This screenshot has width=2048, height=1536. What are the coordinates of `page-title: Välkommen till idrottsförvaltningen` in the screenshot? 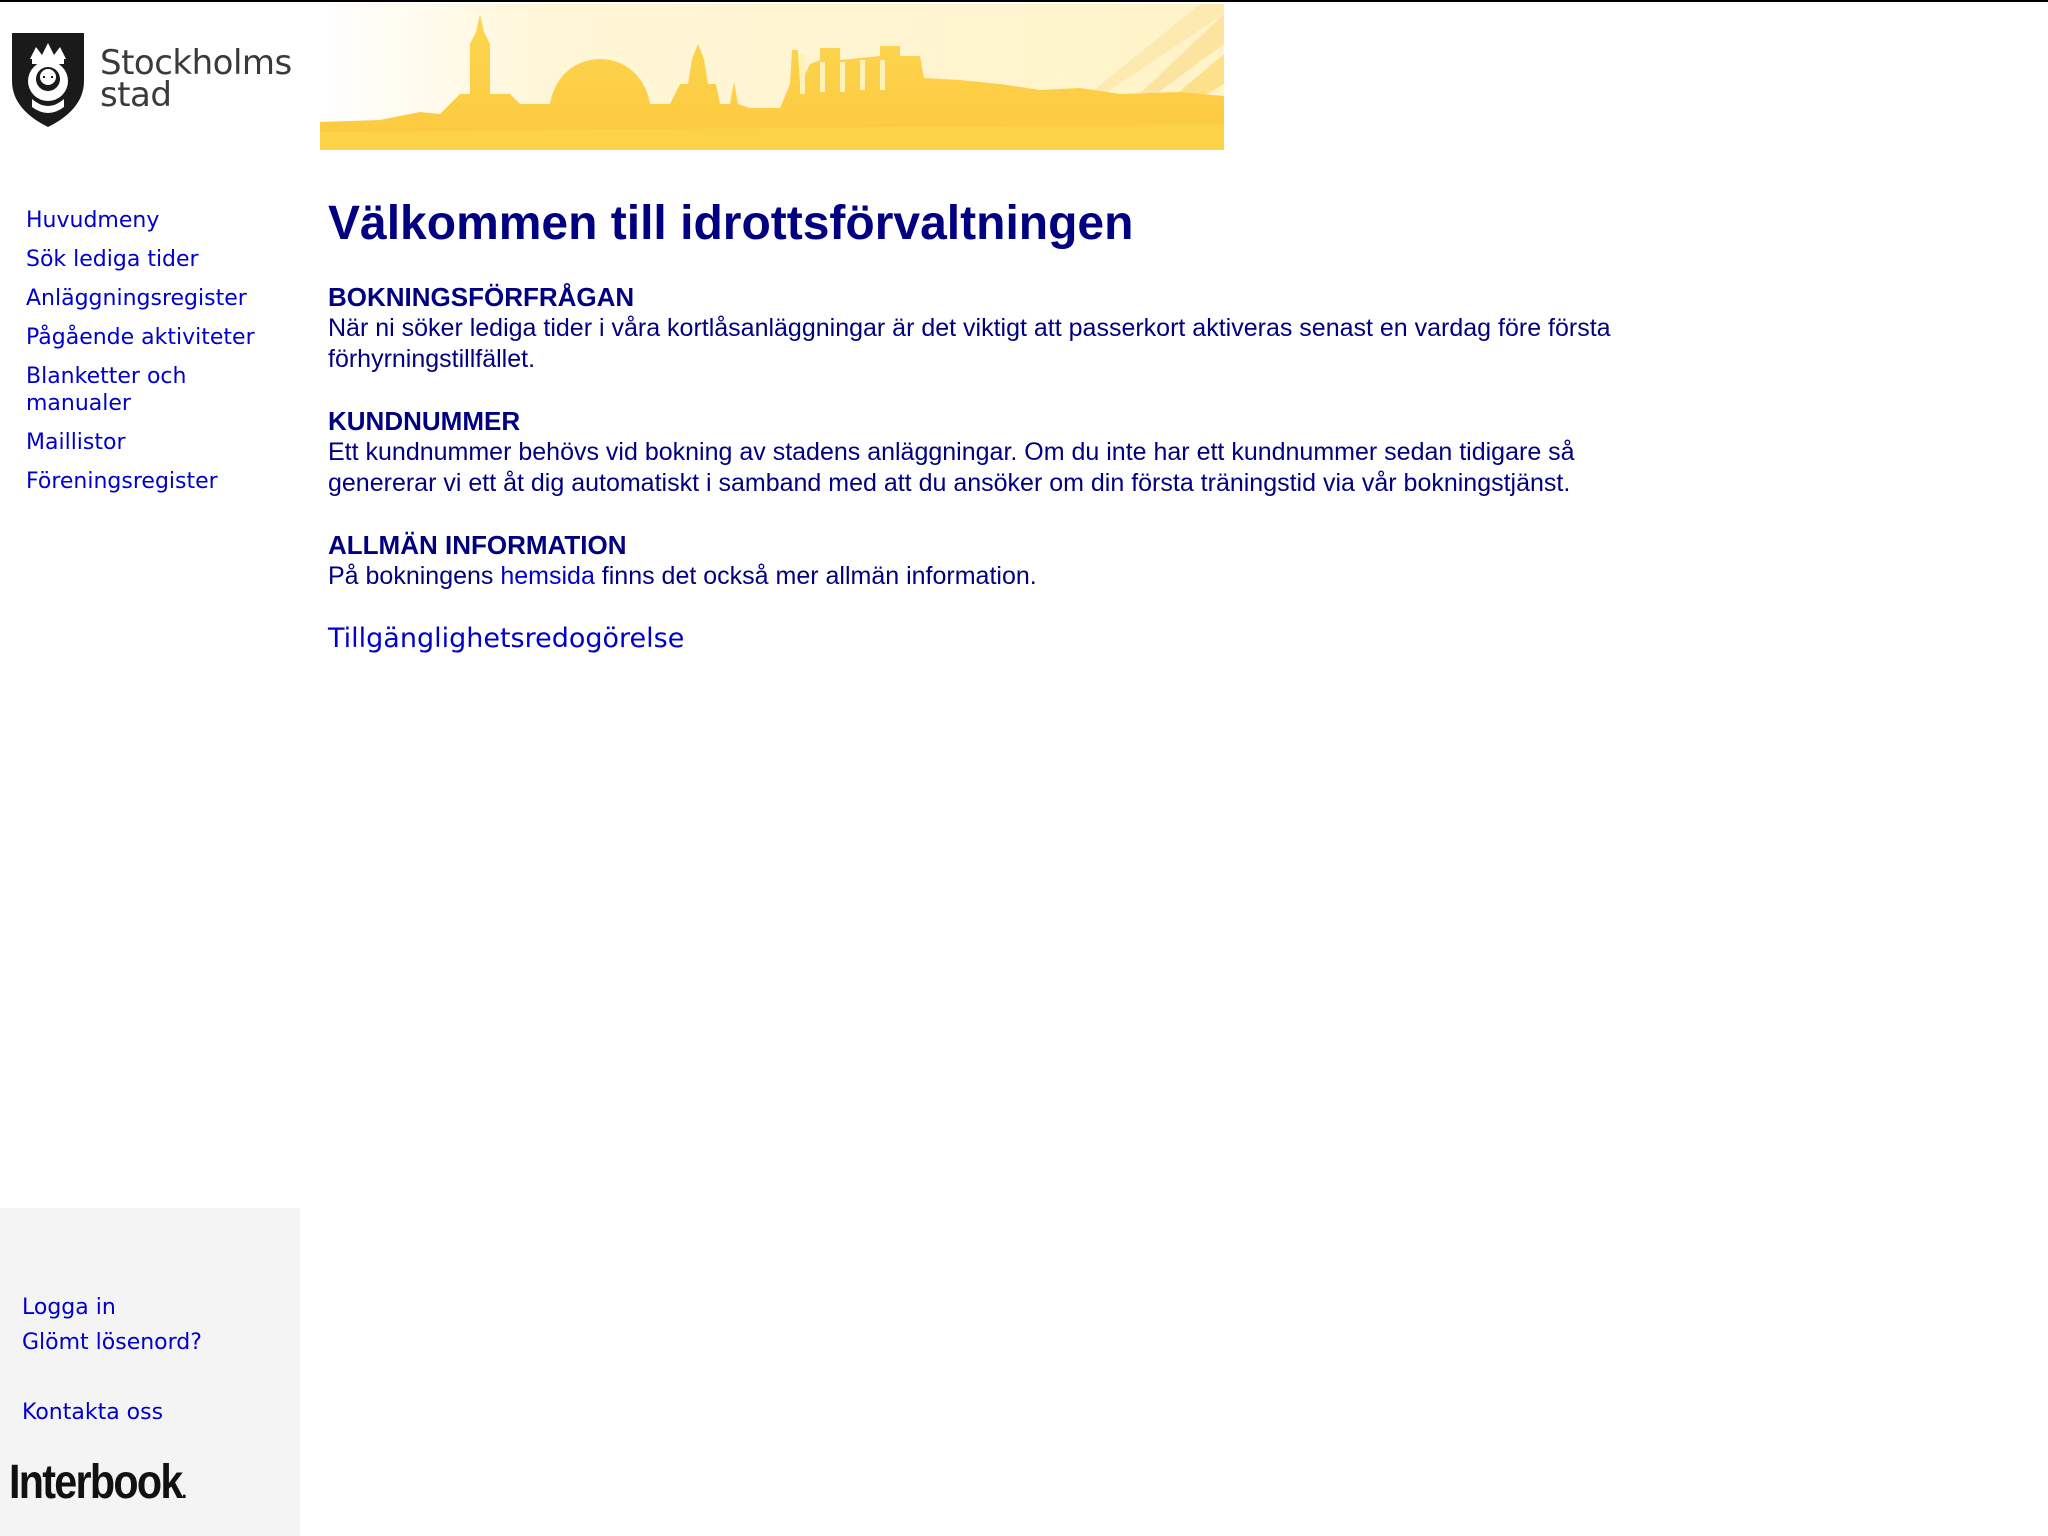 It's located at (731, 223).